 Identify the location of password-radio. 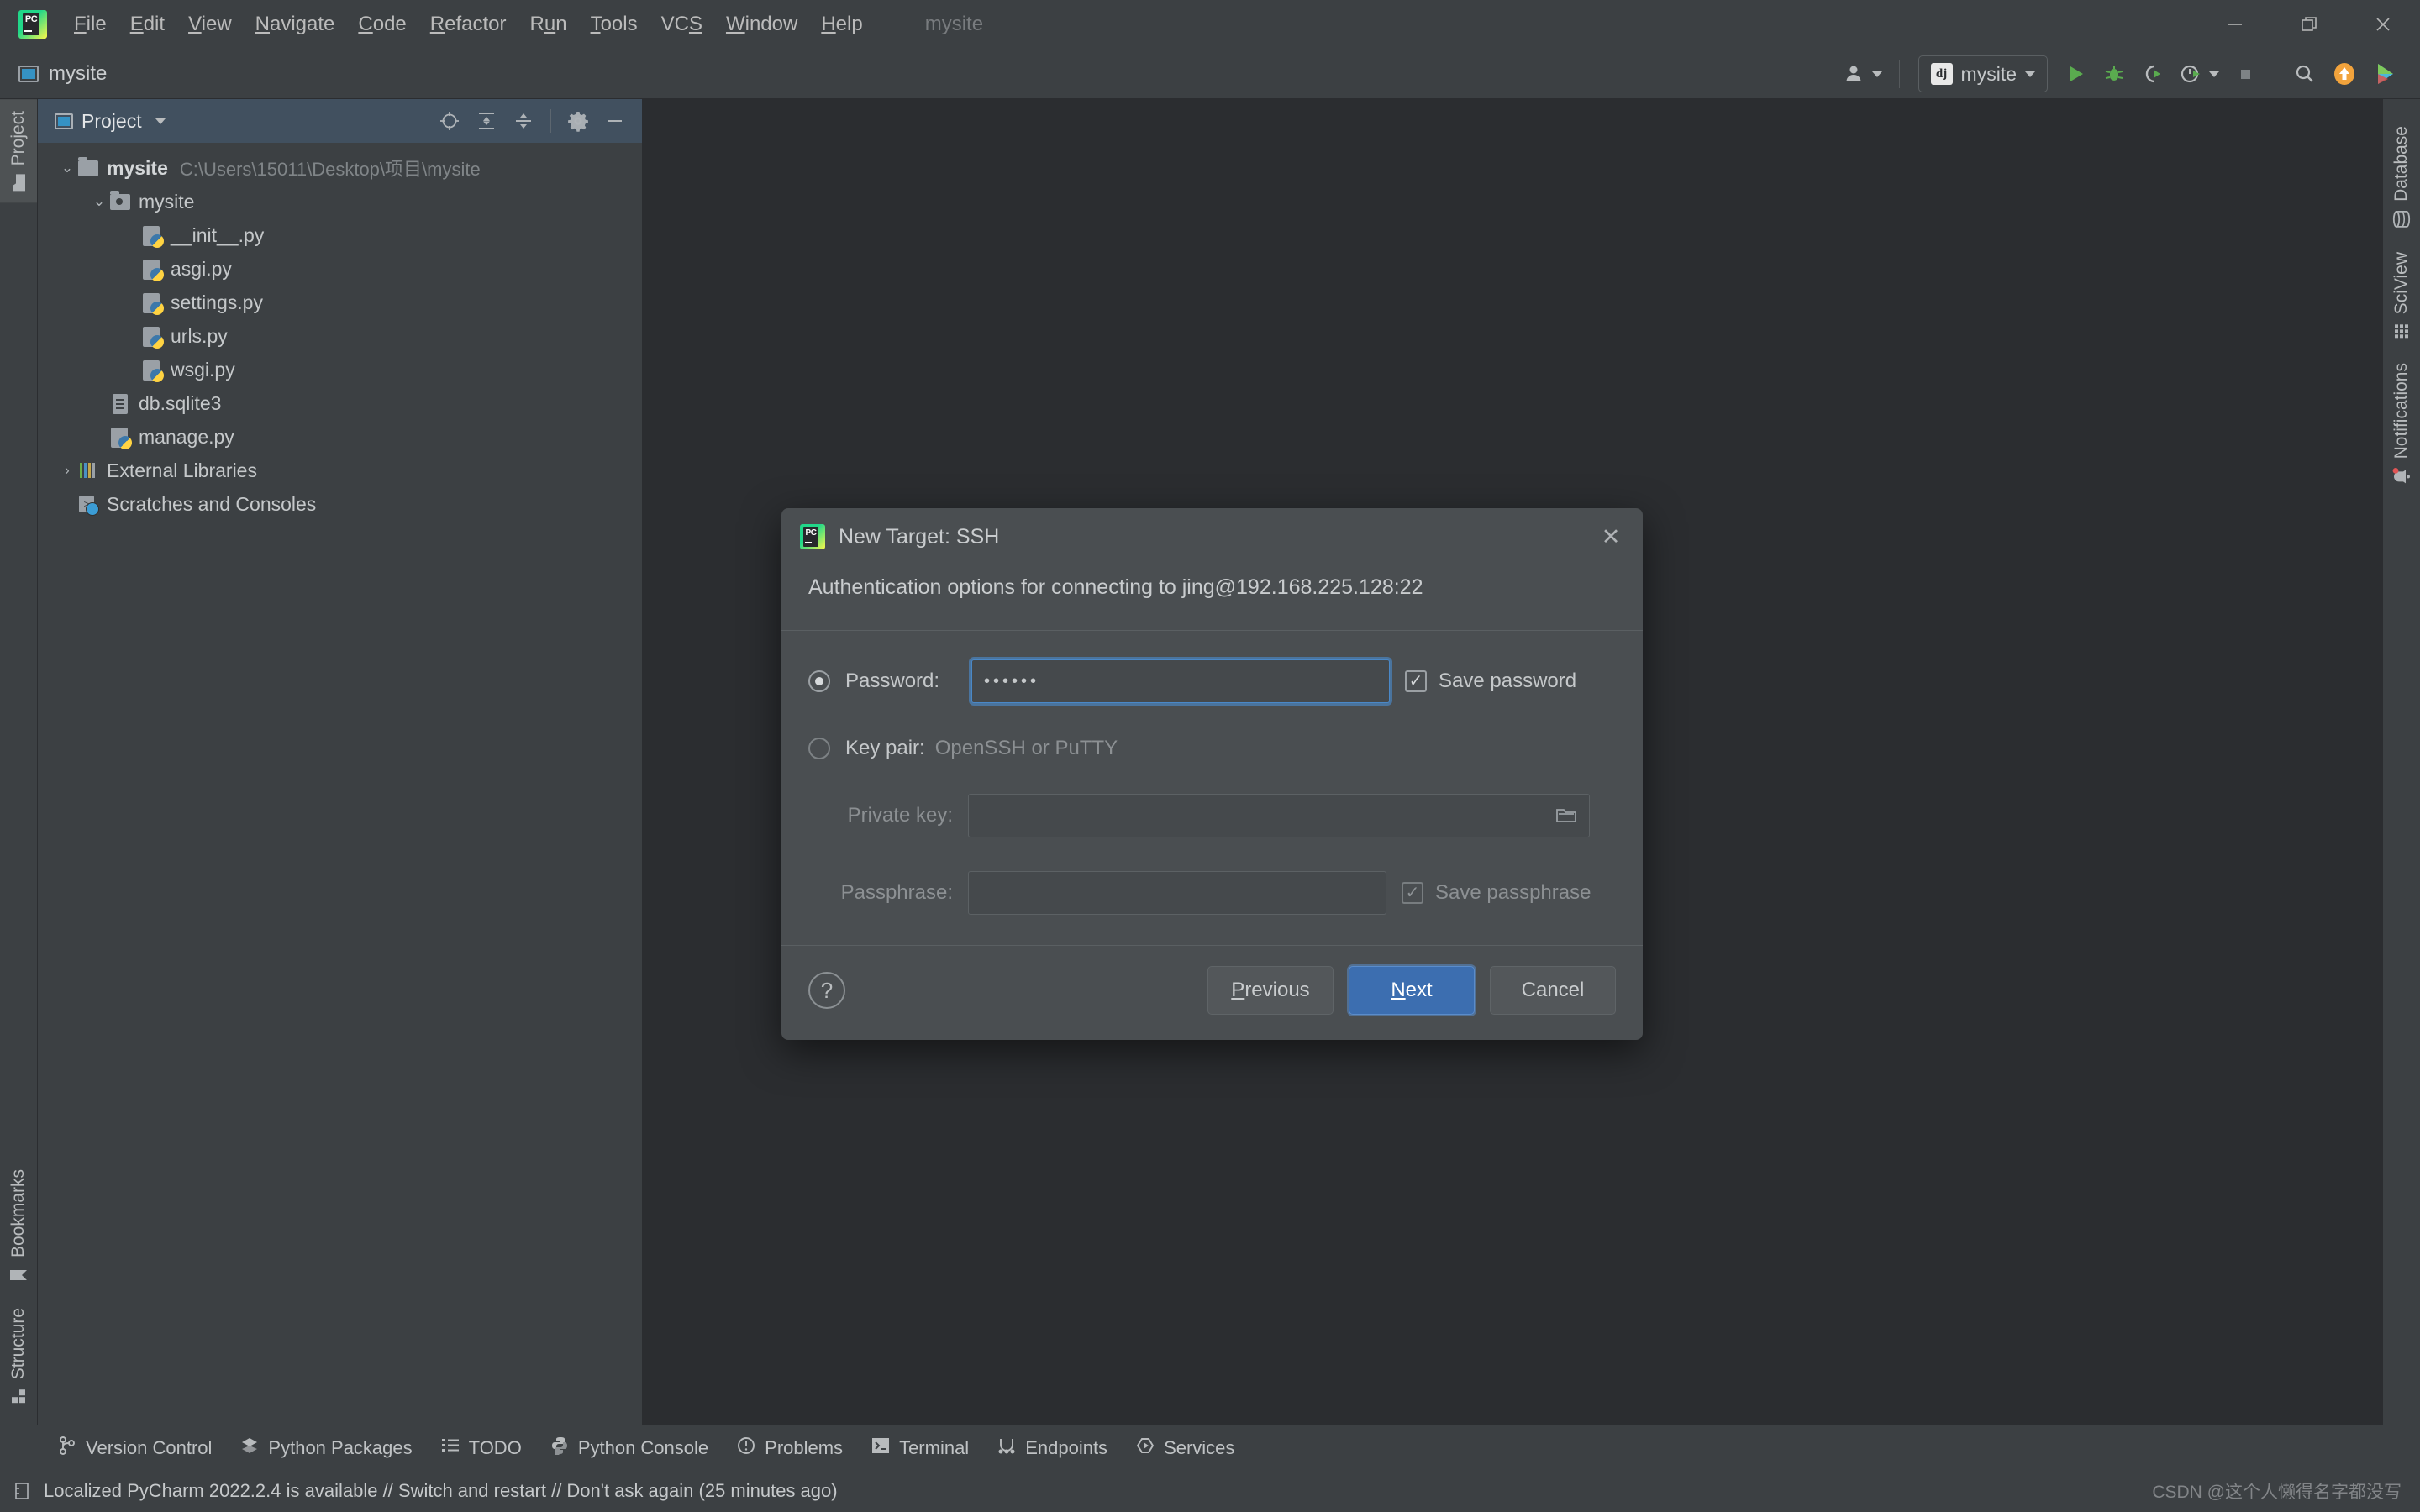
(819, 681).